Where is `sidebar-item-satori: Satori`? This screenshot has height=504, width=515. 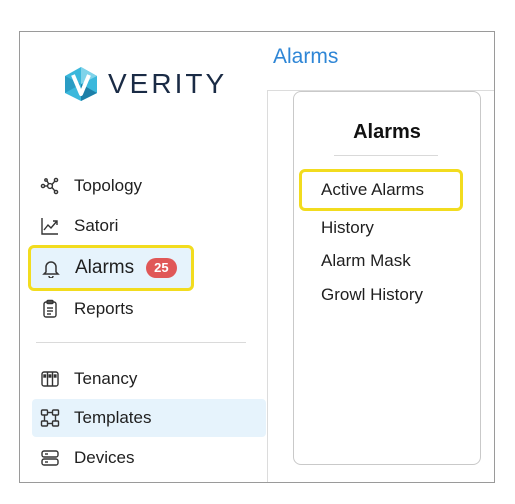 sidebar-item-satori: Satori is located at coordinates (149, 226).